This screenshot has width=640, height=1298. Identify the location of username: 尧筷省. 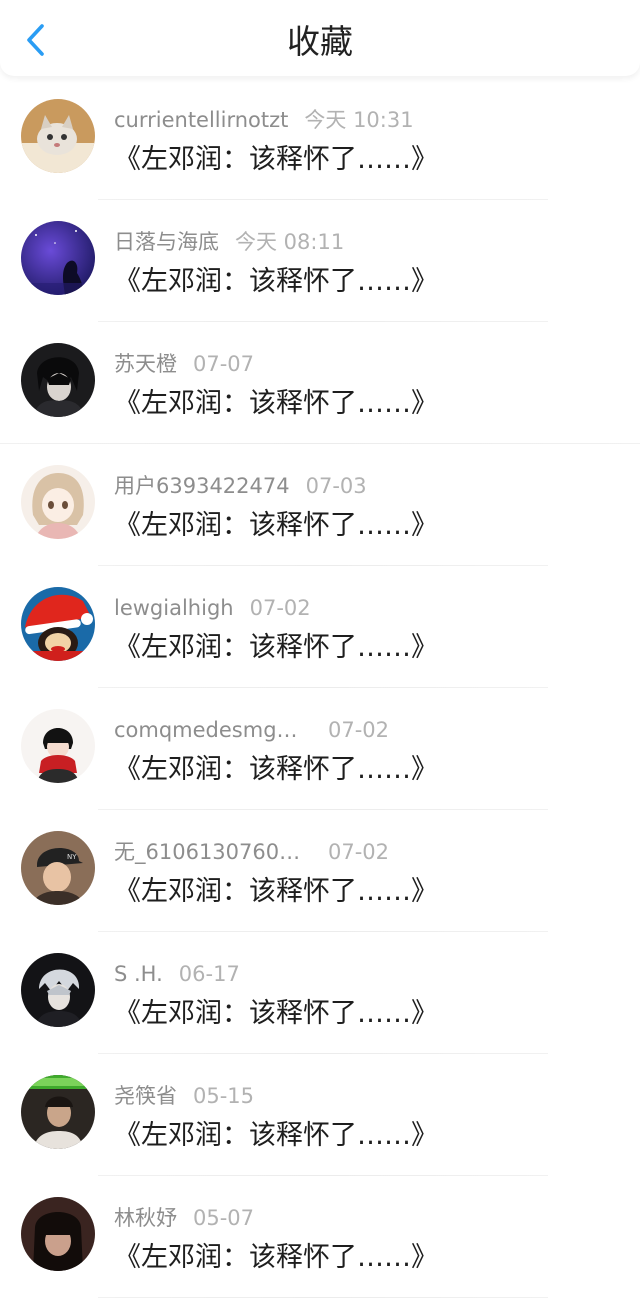
(145, 1096).